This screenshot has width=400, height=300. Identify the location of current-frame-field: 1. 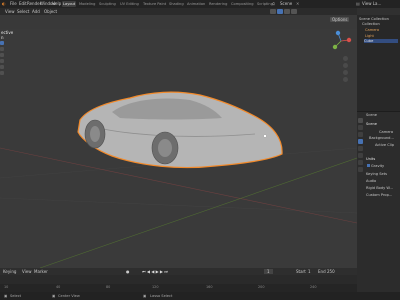
(268, 271).